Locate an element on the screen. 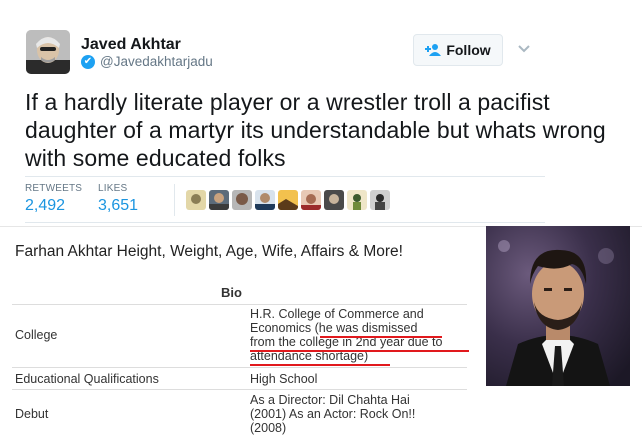 The image size is (642, 443). follow-button: Follow is located at coordinates (458, 50).